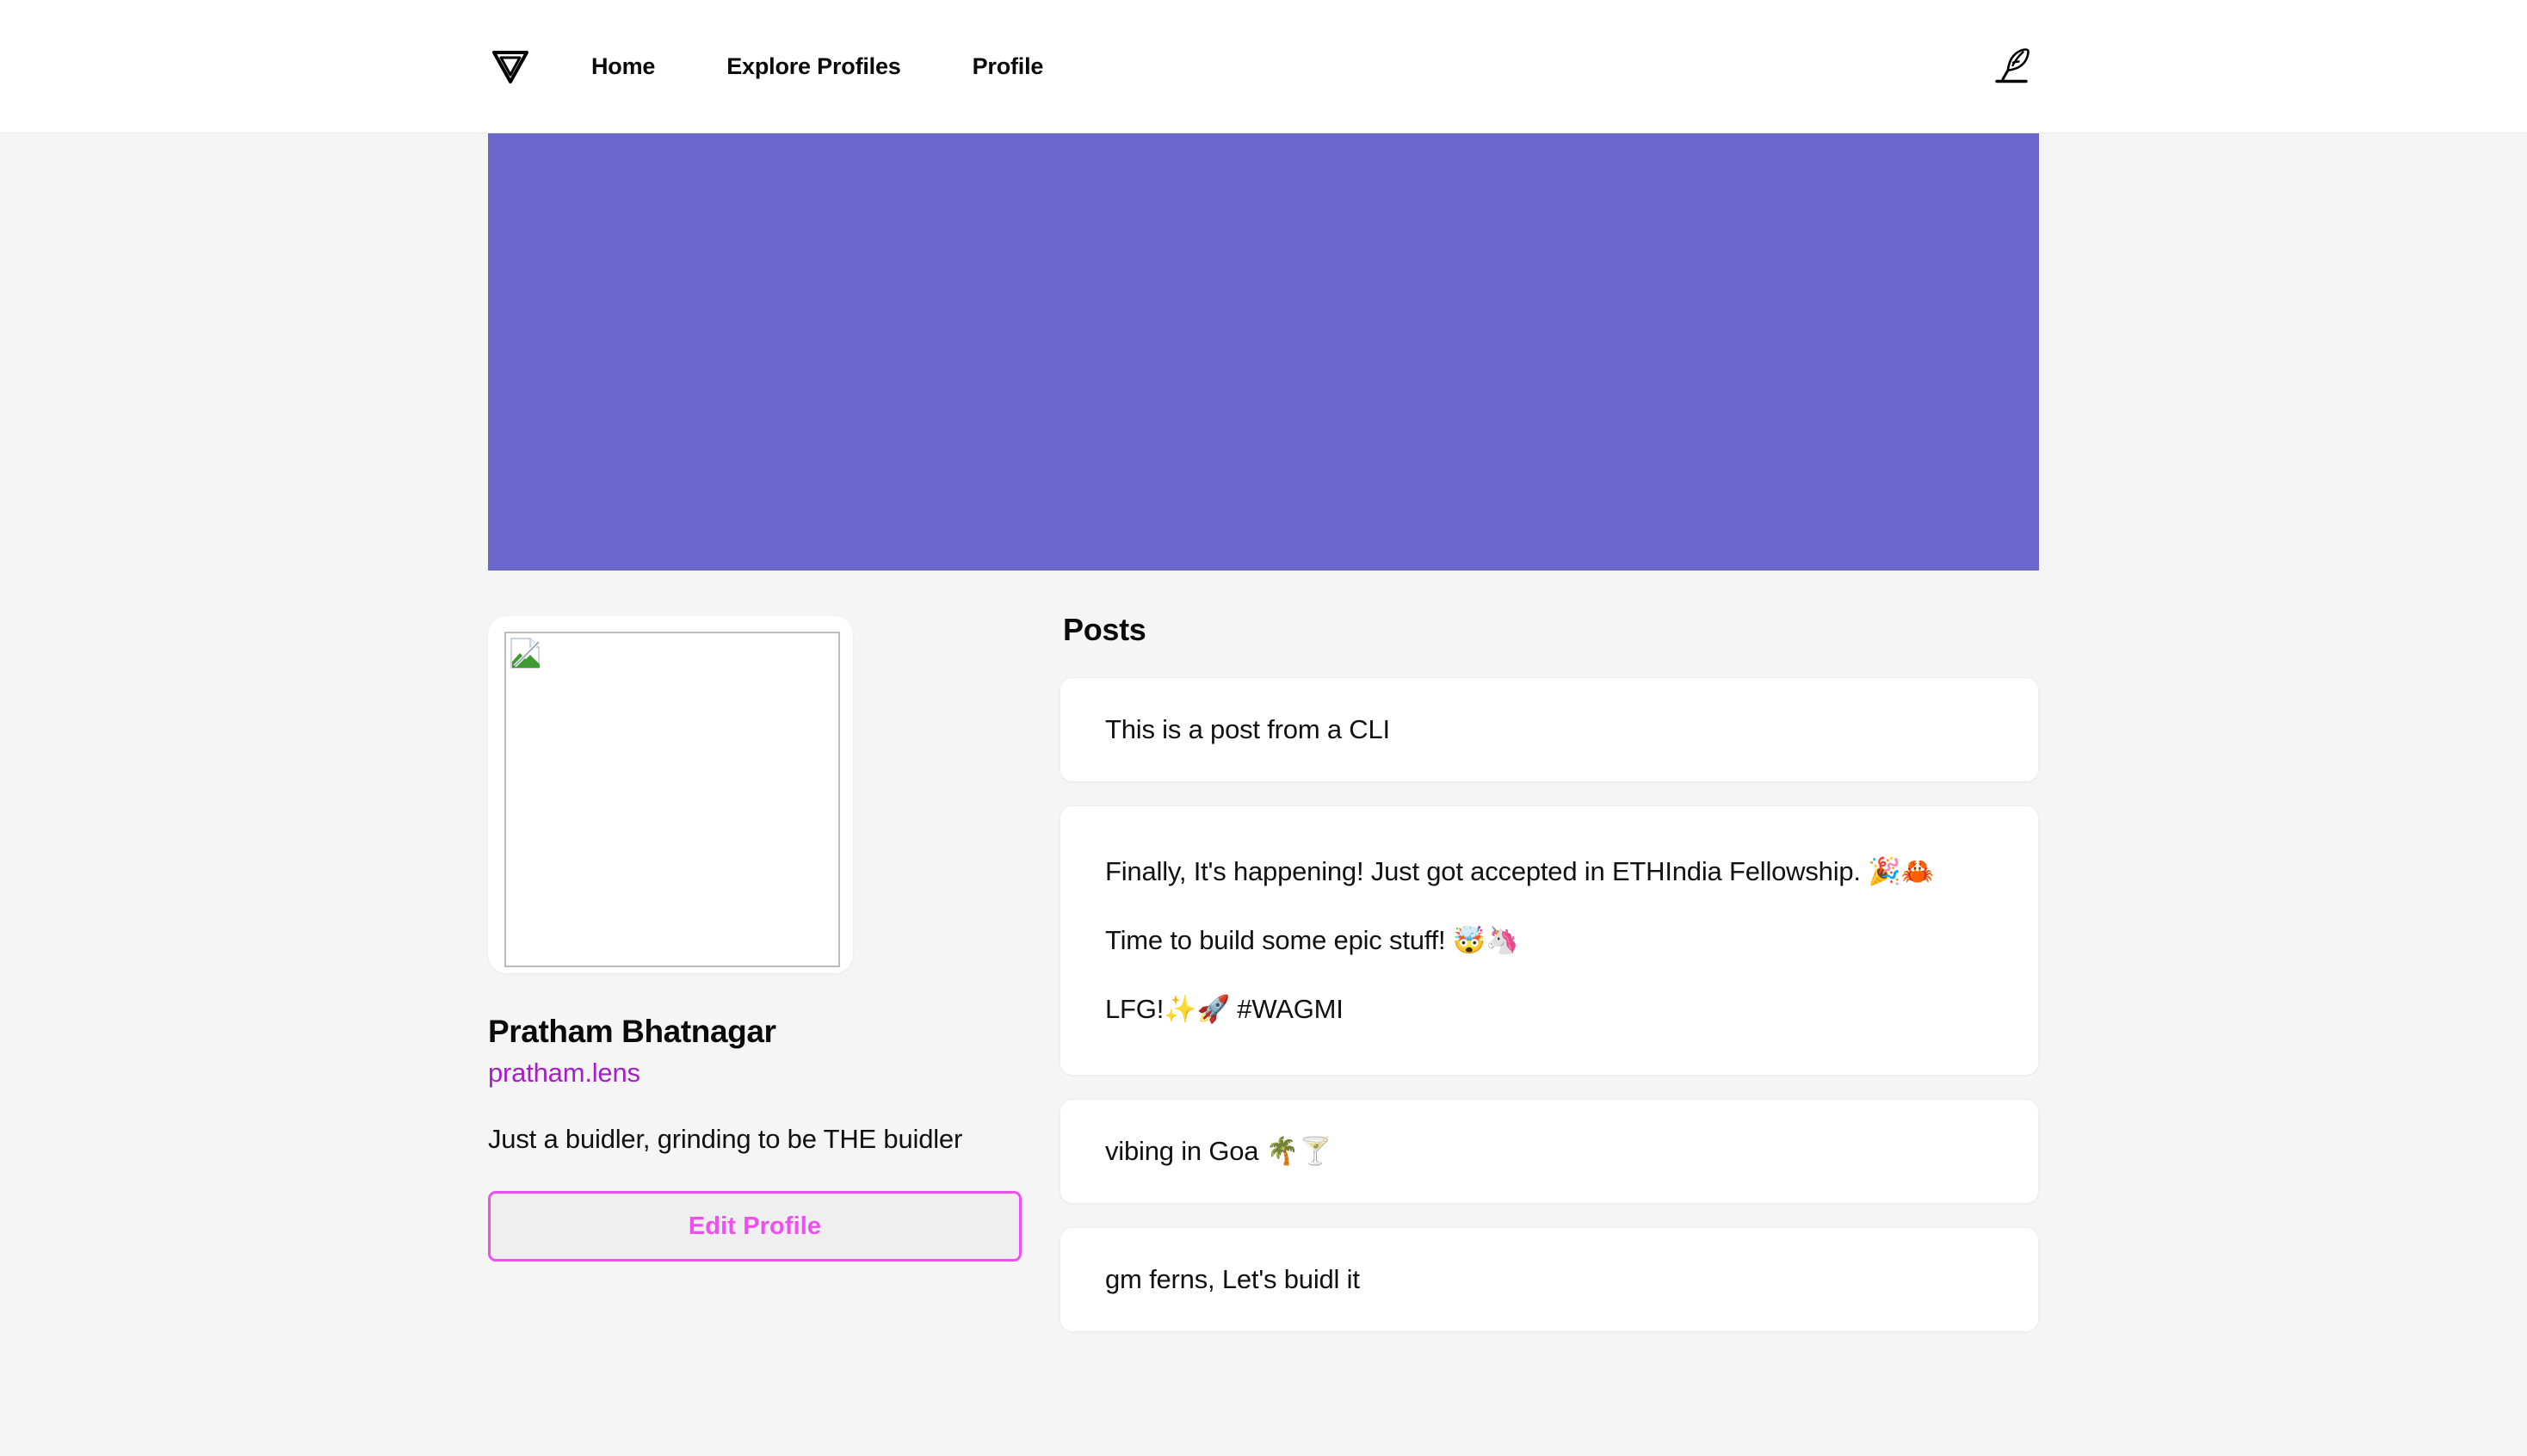 Image resolution: width=2527 pixels, height=1456 pixels. What do you see at coordinates (1549, 730) in the screenshot?
I see `post-card: This is a post from a CLI` at bounding box center [1549, 730].